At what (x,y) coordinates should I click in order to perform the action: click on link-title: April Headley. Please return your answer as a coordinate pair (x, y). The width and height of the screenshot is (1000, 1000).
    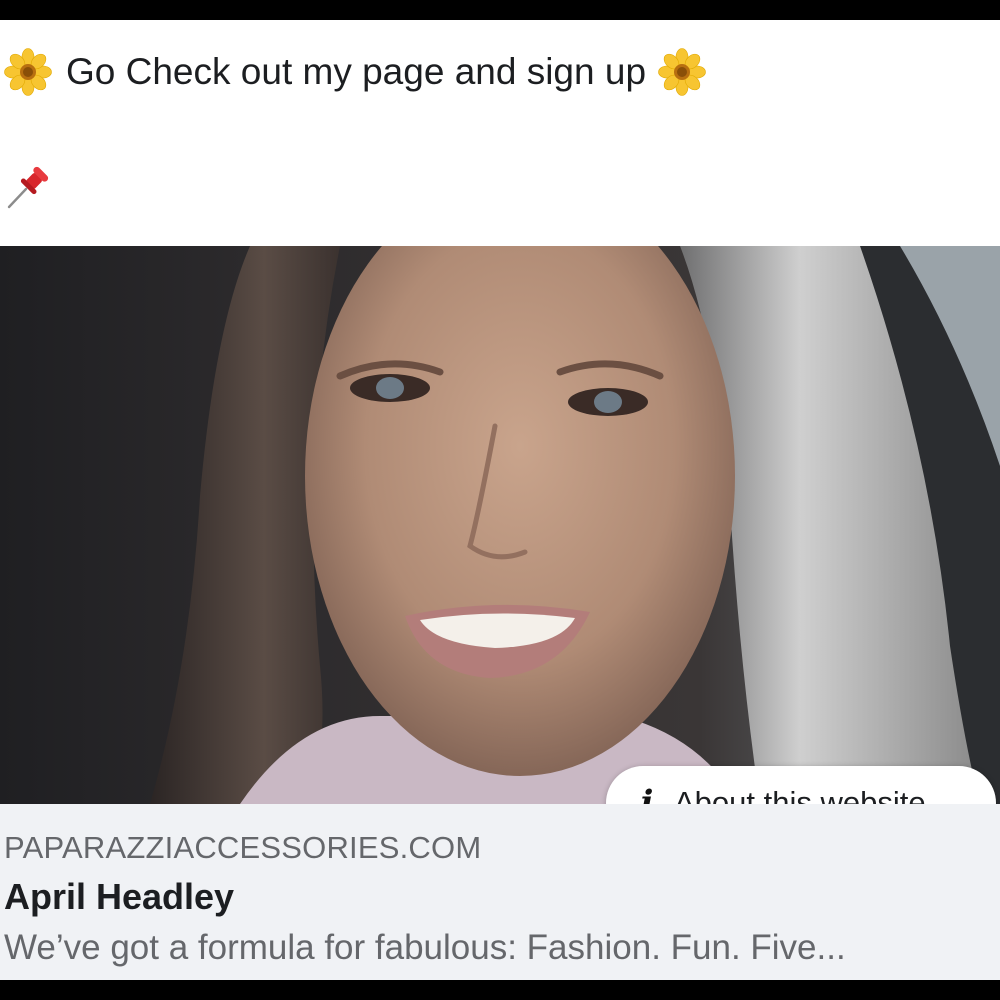
    Looking at the image, I should click on (119, 897).